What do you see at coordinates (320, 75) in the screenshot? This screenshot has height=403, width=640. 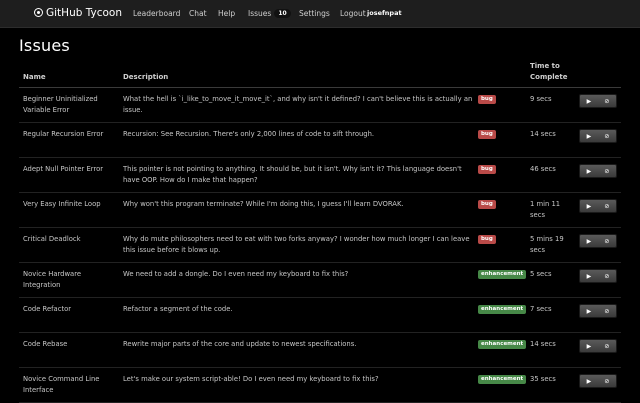 I see `table-header: Name Description Time to Complete` at bounding box center [320, 75].